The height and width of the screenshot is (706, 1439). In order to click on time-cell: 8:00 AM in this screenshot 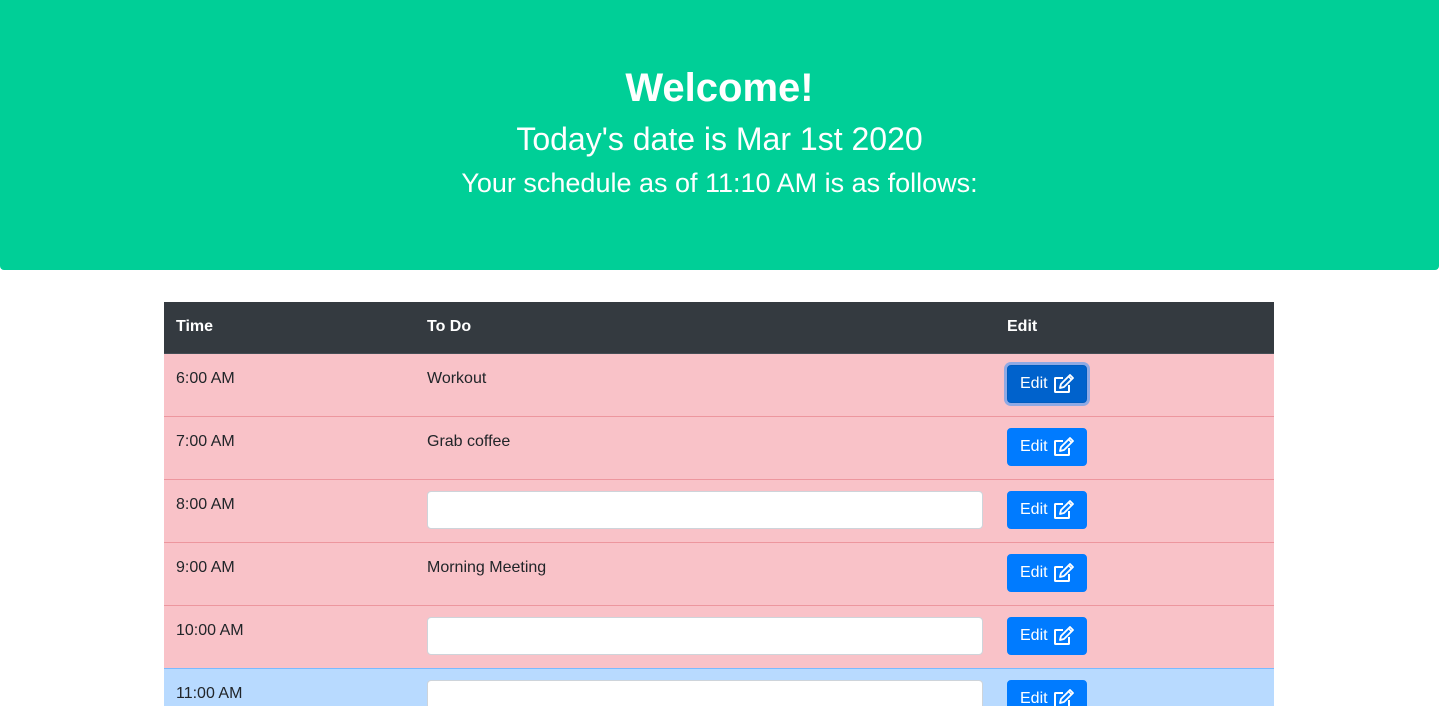, I will do `click(289, 510)`.